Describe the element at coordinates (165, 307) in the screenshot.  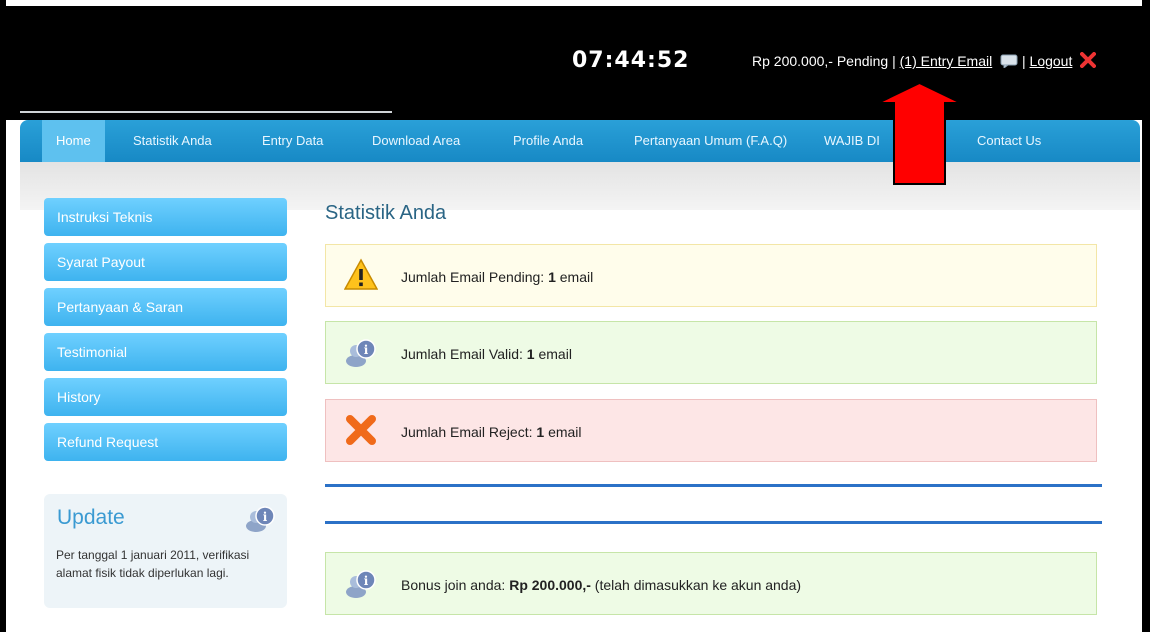
I see `sidebar-item-pertanyaan: Pertanyaan & Saran` at that location.